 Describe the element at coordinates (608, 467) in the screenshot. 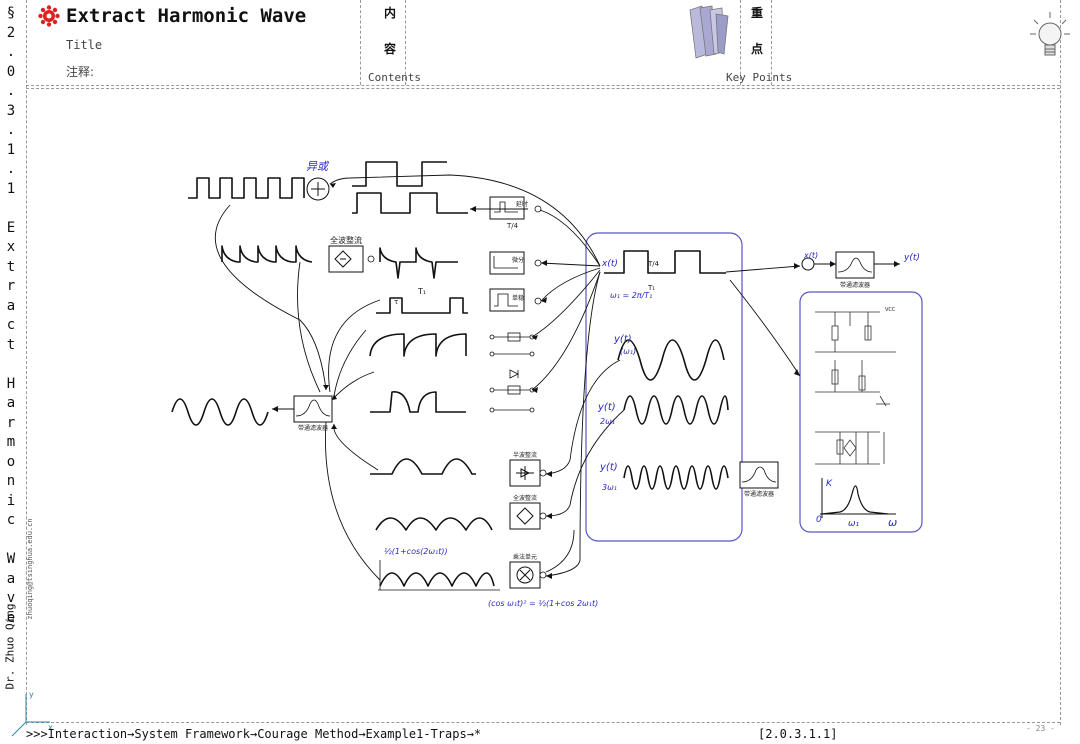

I see `y3-label: y(t)` at that location.